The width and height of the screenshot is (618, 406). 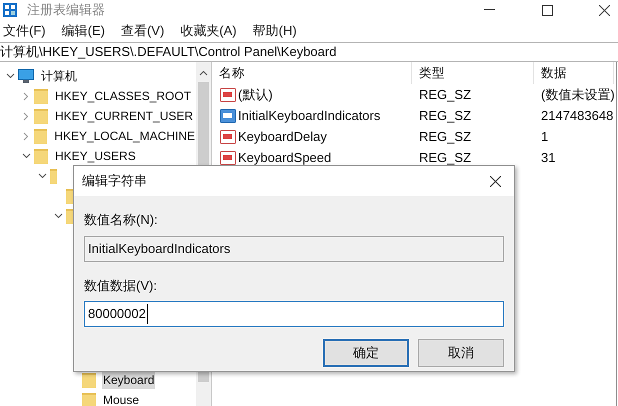 What do you see at coordinates (274, 31) in the screenshot?
I see `menu-item: 帮助(H)` at bounding box center [274, 31].